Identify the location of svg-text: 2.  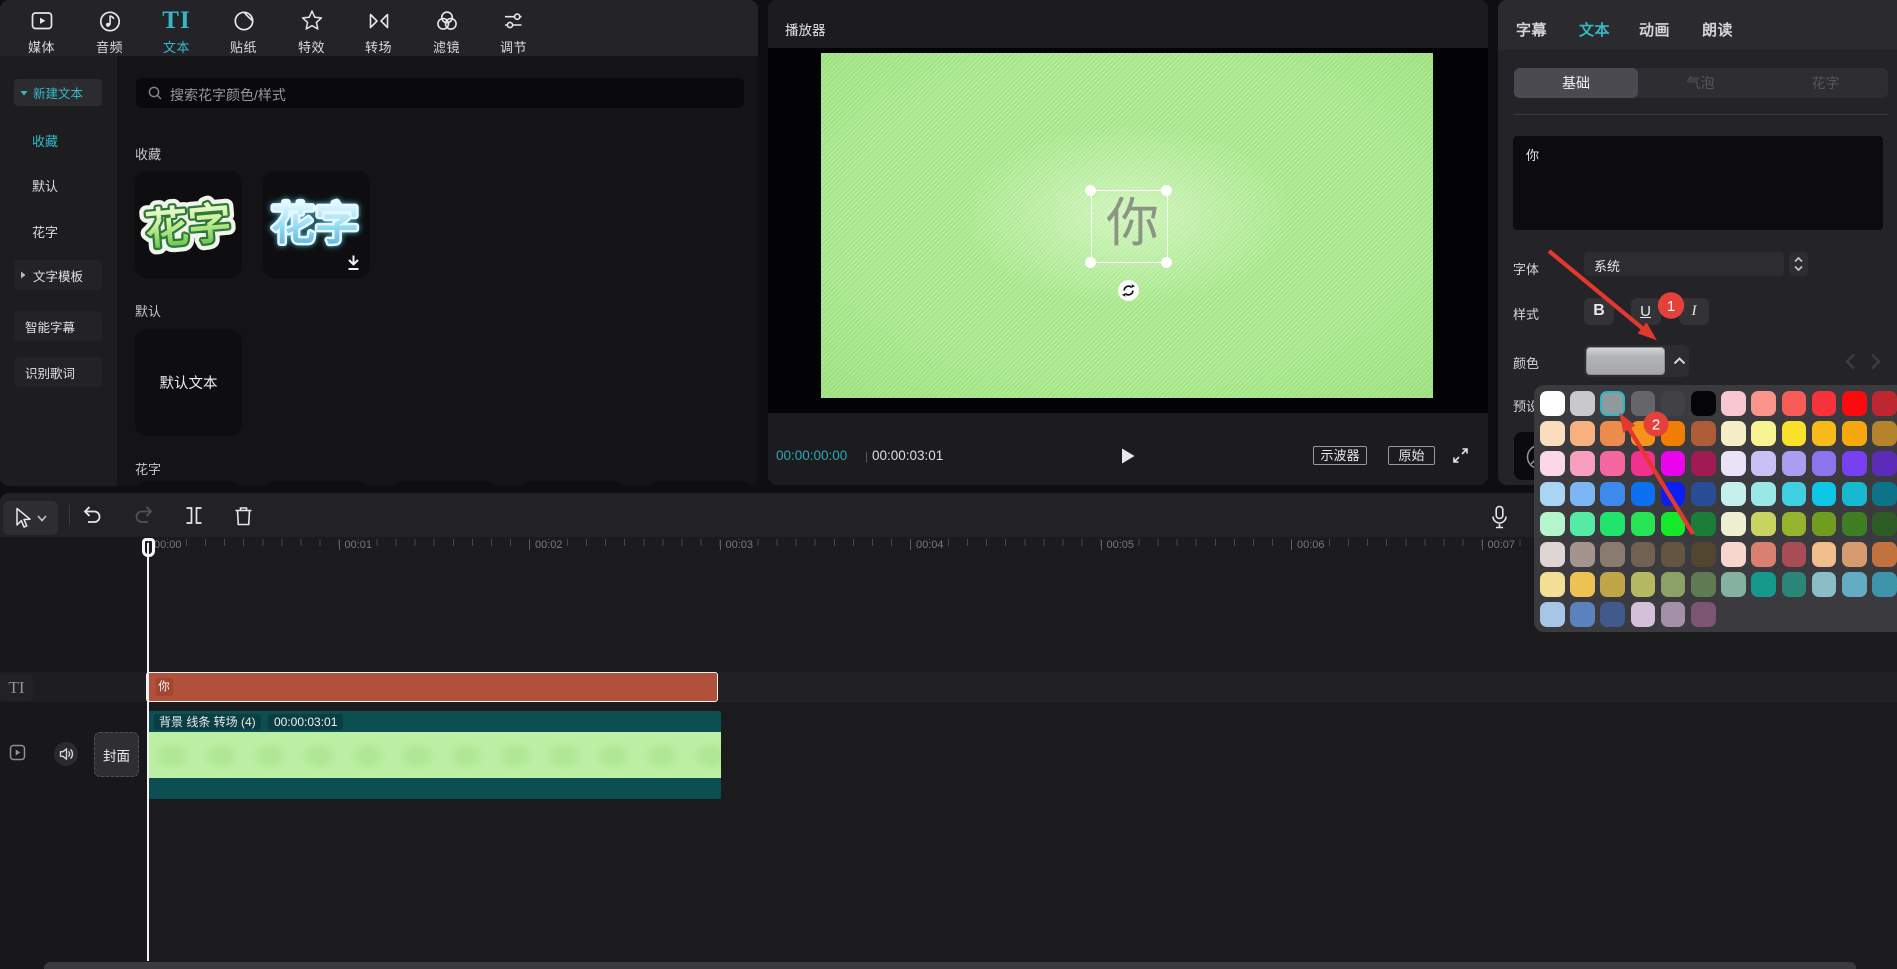
(1656, 425).